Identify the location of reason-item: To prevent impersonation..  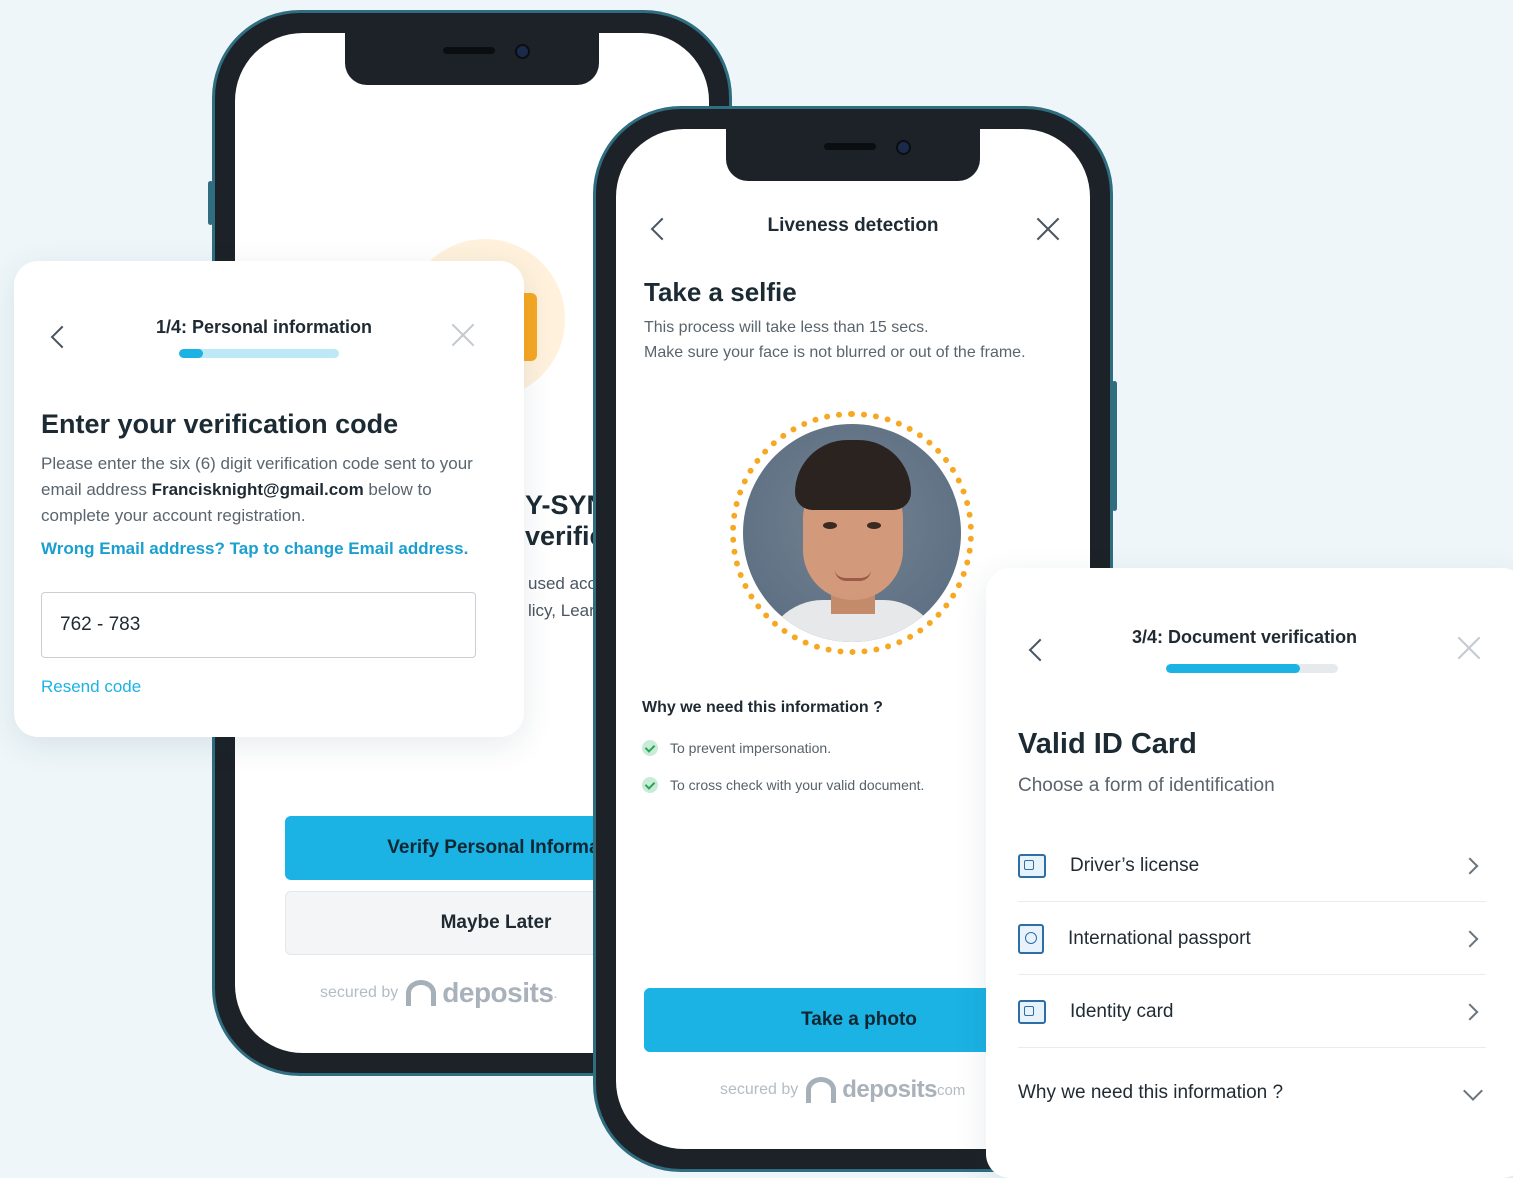
(736, 748).